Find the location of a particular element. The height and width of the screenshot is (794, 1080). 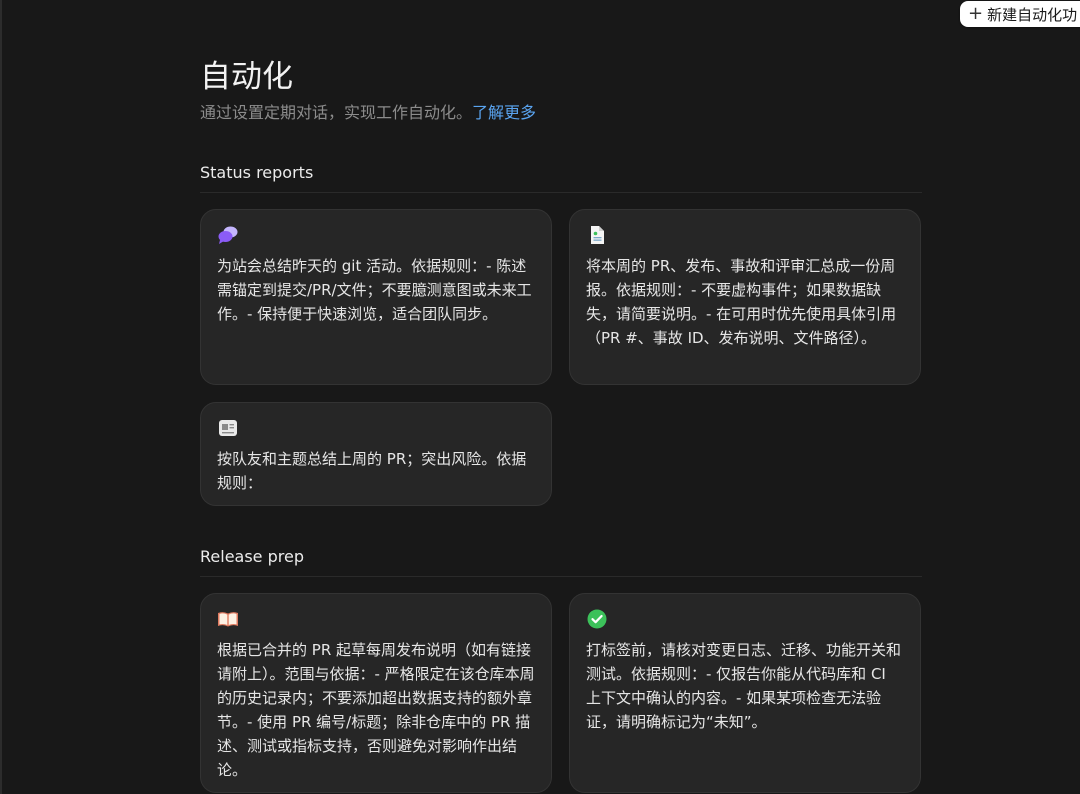

chat-bubbles-icon is located at coordinates (228, 235).